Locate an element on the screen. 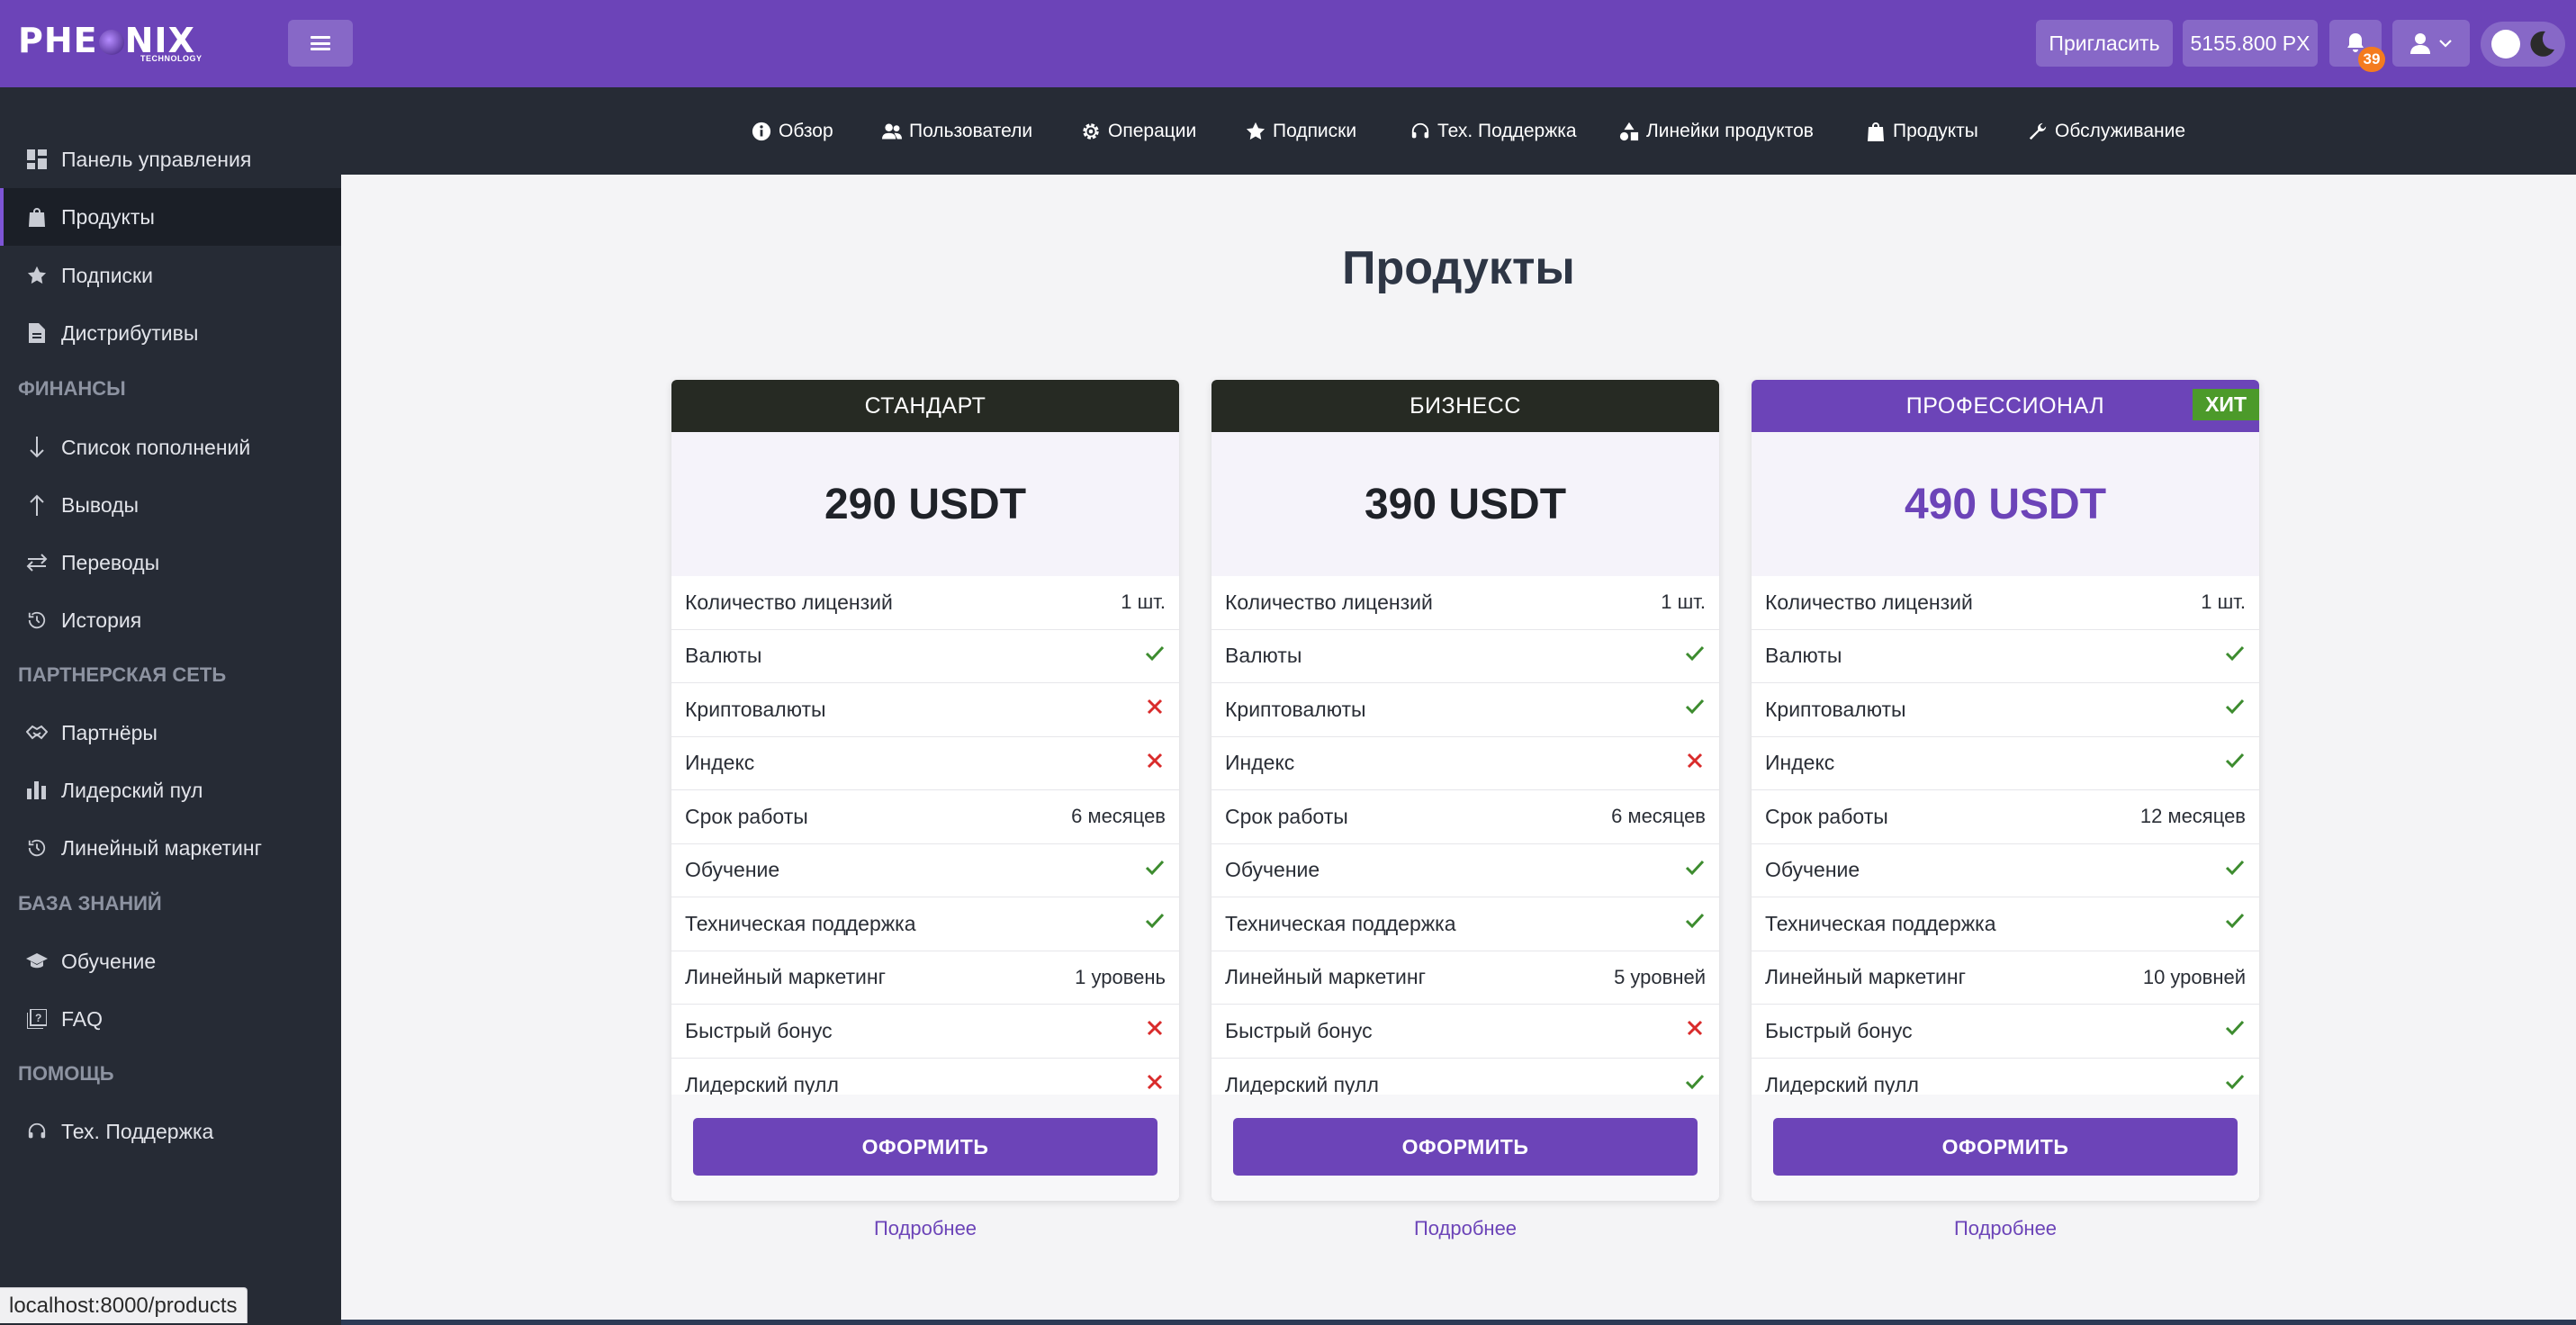 The image size is (2576, 1325). sidebar-item-deposits: Список пополнений is located at coordinates (170, 447).